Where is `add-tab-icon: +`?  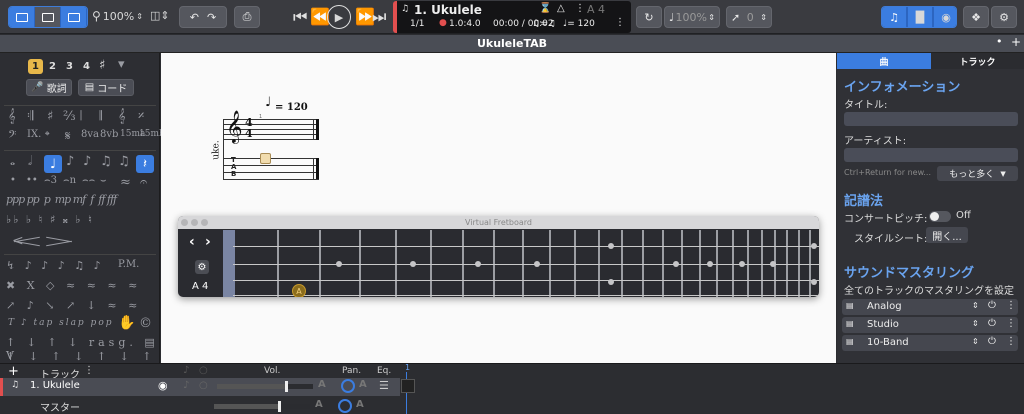 add-tab-icon: + is located at coordinates (1016, 42).